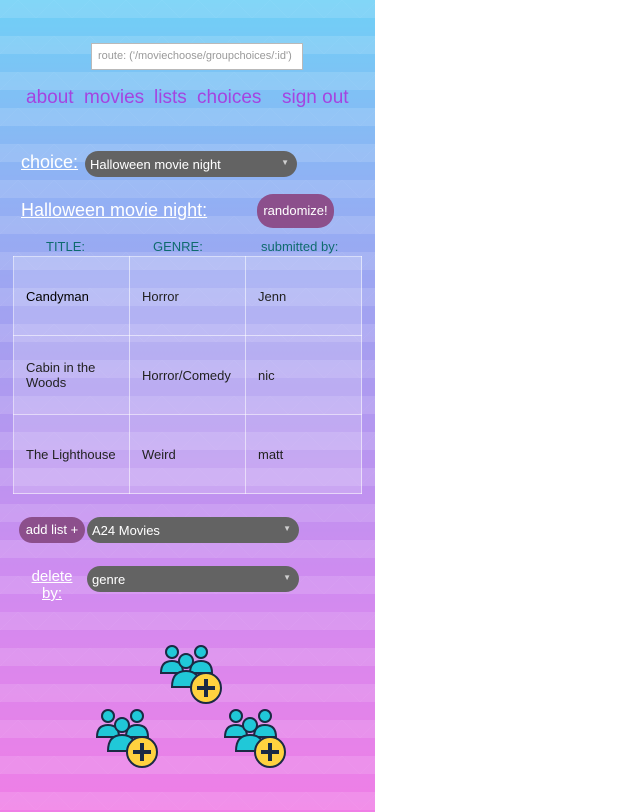 The image size is (628, 812). I want to click on table-row: Cabin in the Woods Horror/Comedy nic, so click(187, 375).